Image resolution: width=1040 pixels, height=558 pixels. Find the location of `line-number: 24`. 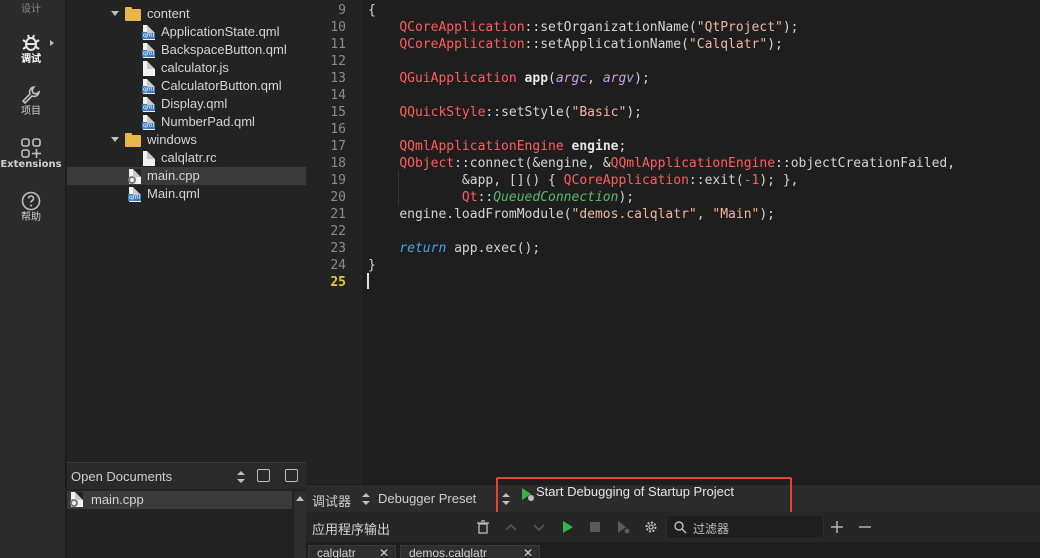

line-number: 24 is located at coordinates (338, 265).